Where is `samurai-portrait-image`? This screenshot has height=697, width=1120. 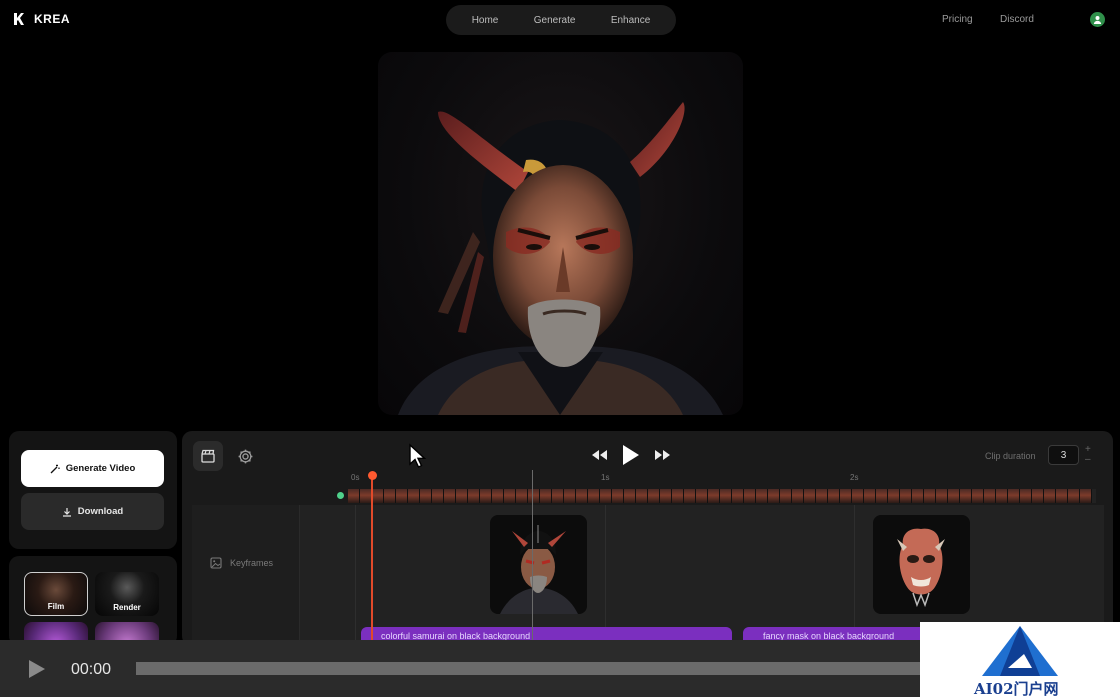 samurai-portrait-image is located at coordinates (560, 258).